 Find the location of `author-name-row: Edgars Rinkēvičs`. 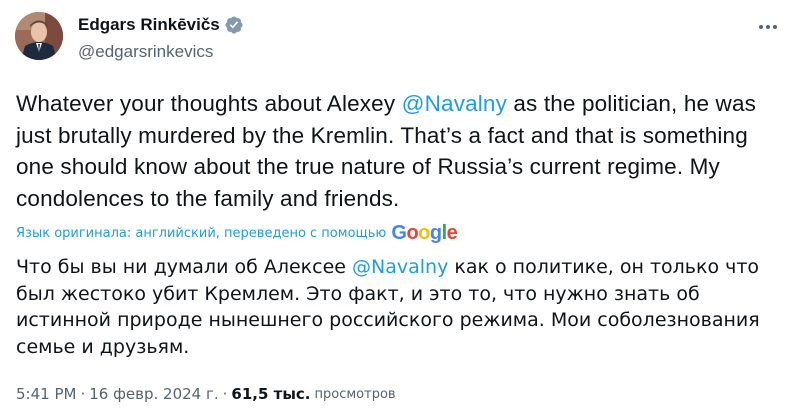

author-name-row: Edgars Rinkēvičs is located at coordinates (161, 25).